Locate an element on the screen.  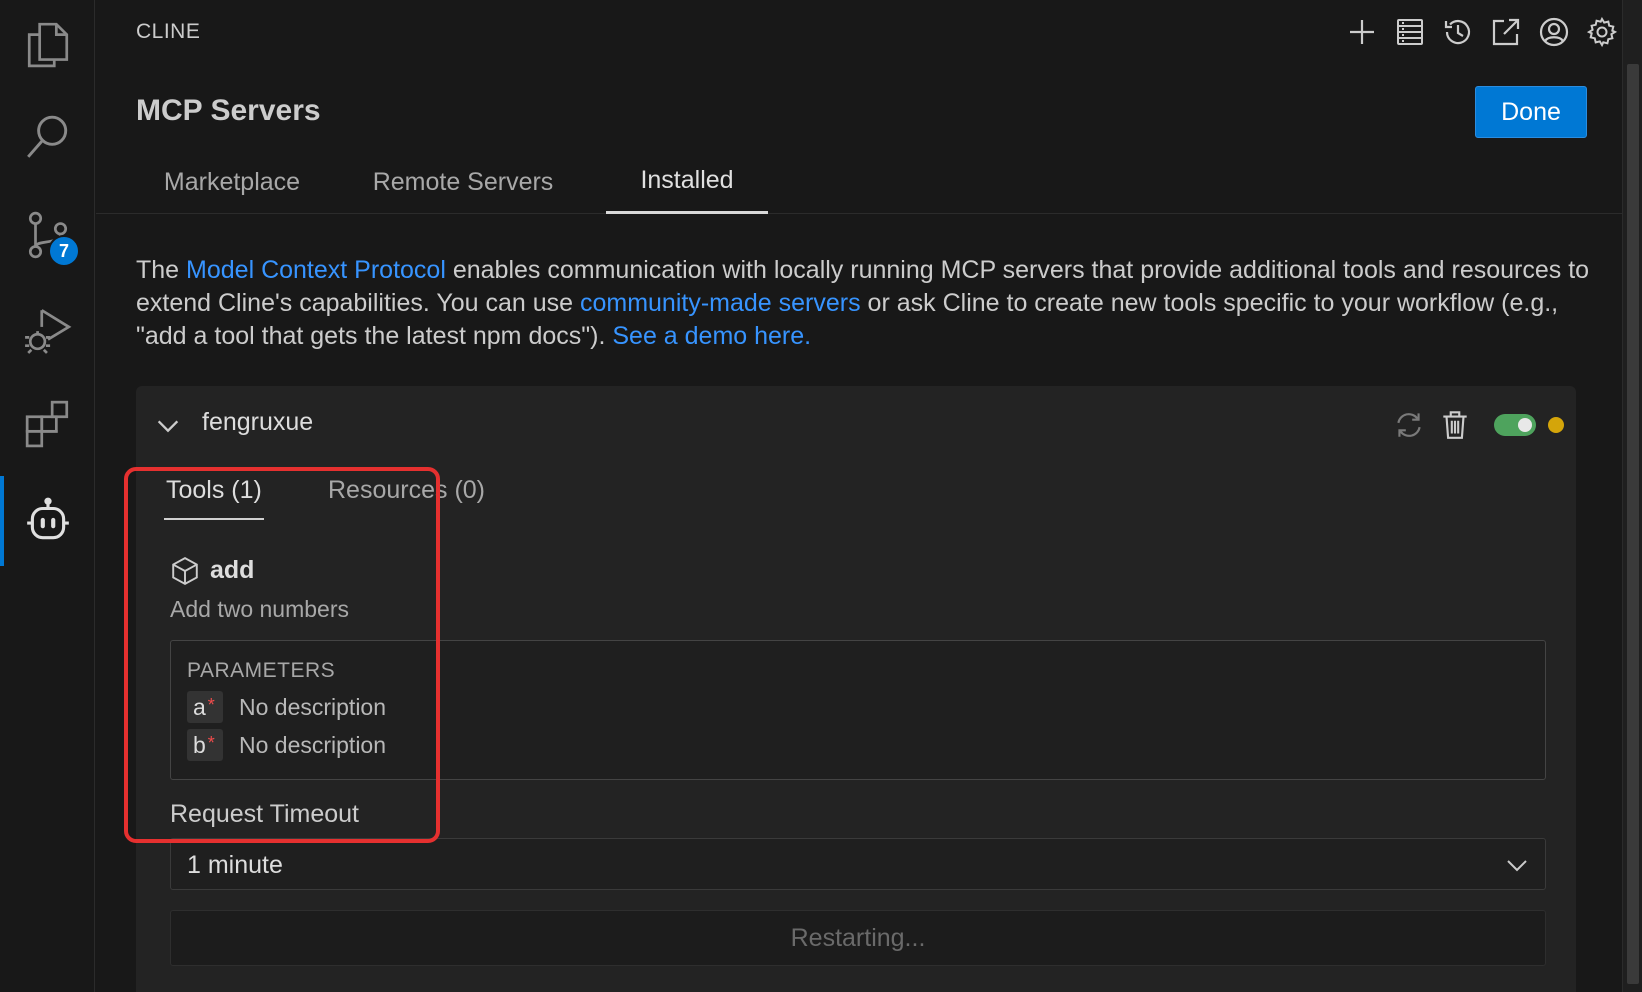
server-name: fengruxue is located at coordinates (257, 422).